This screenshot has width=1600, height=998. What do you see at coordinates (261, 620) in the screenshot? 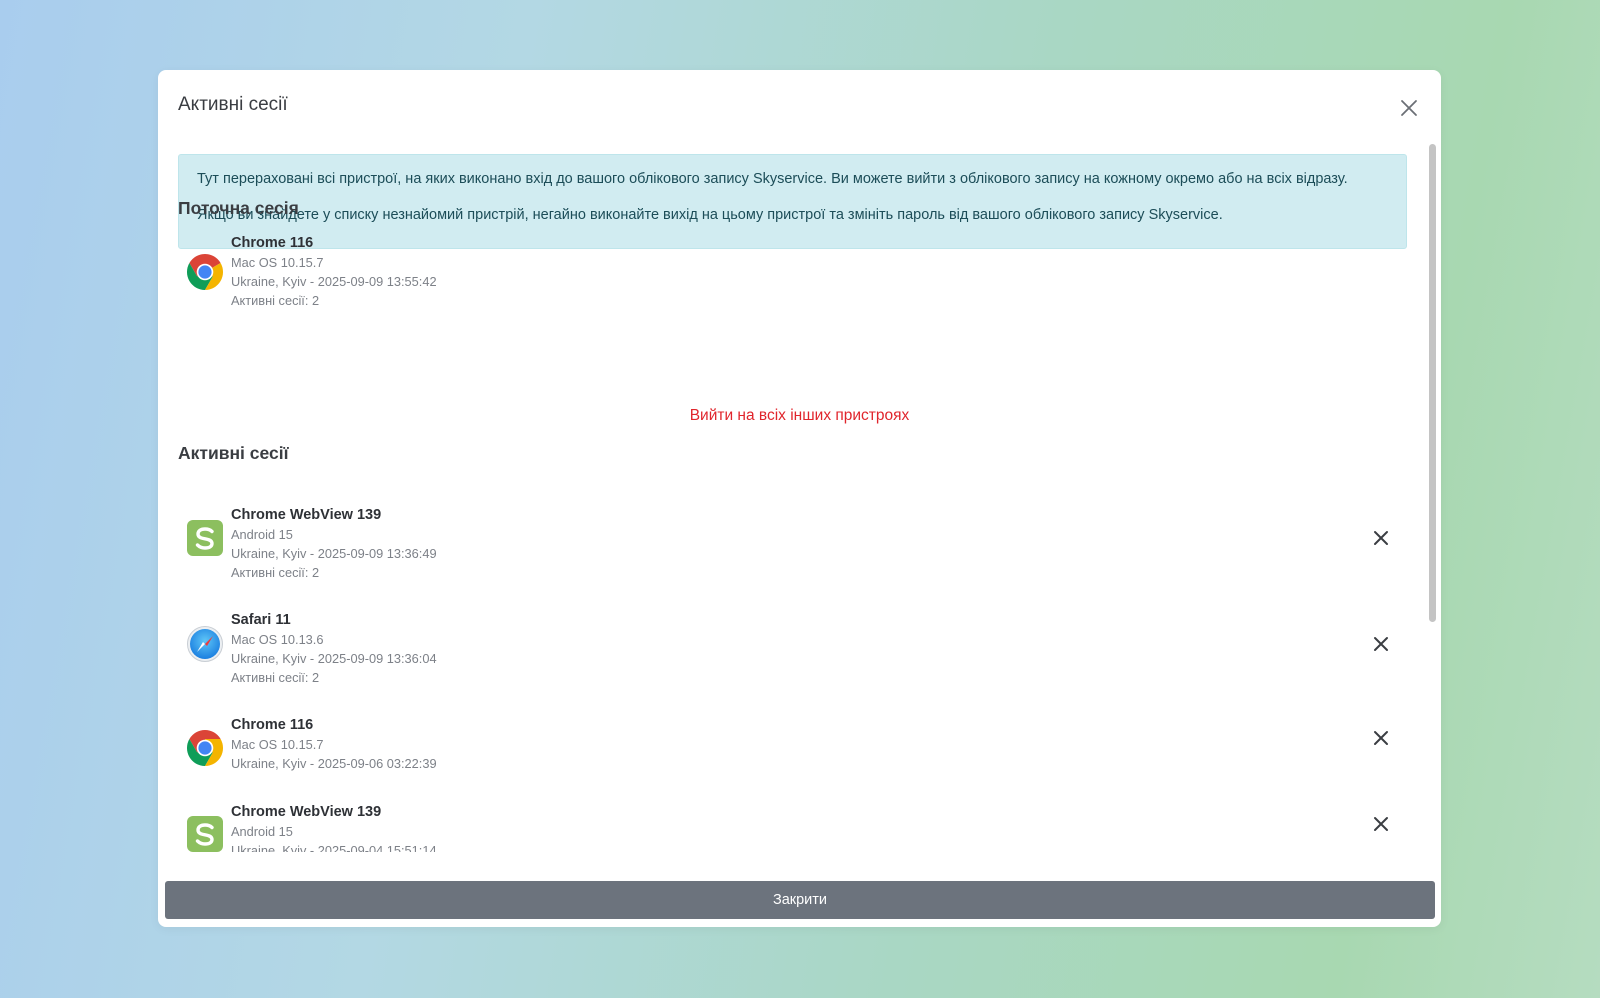
I see `session-browser: Safari 11` at bounding box center [261, 620].